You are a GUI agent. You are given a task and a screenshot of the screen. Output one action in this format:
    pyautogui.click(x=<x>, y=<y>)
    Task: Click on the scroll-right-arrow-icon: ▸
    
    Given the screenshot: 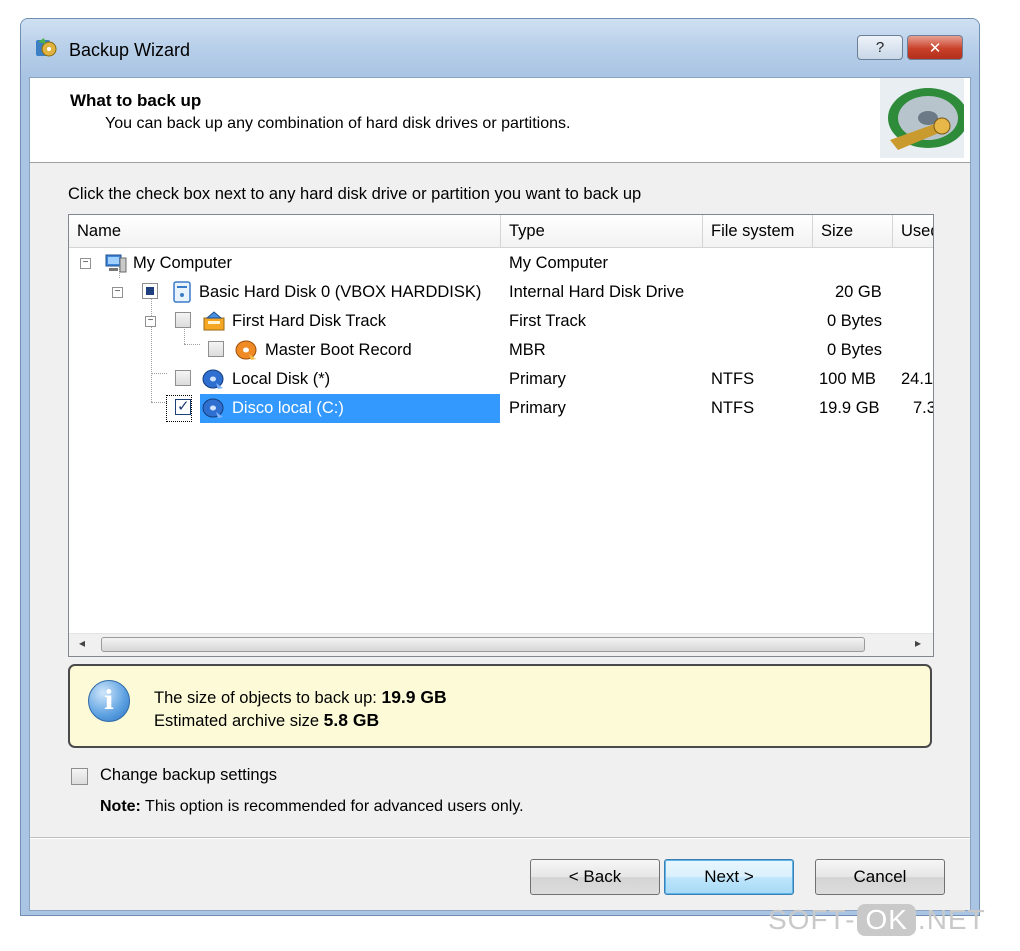 What is the action you would take?
    pyautogui.click(x=918, y=643)
    